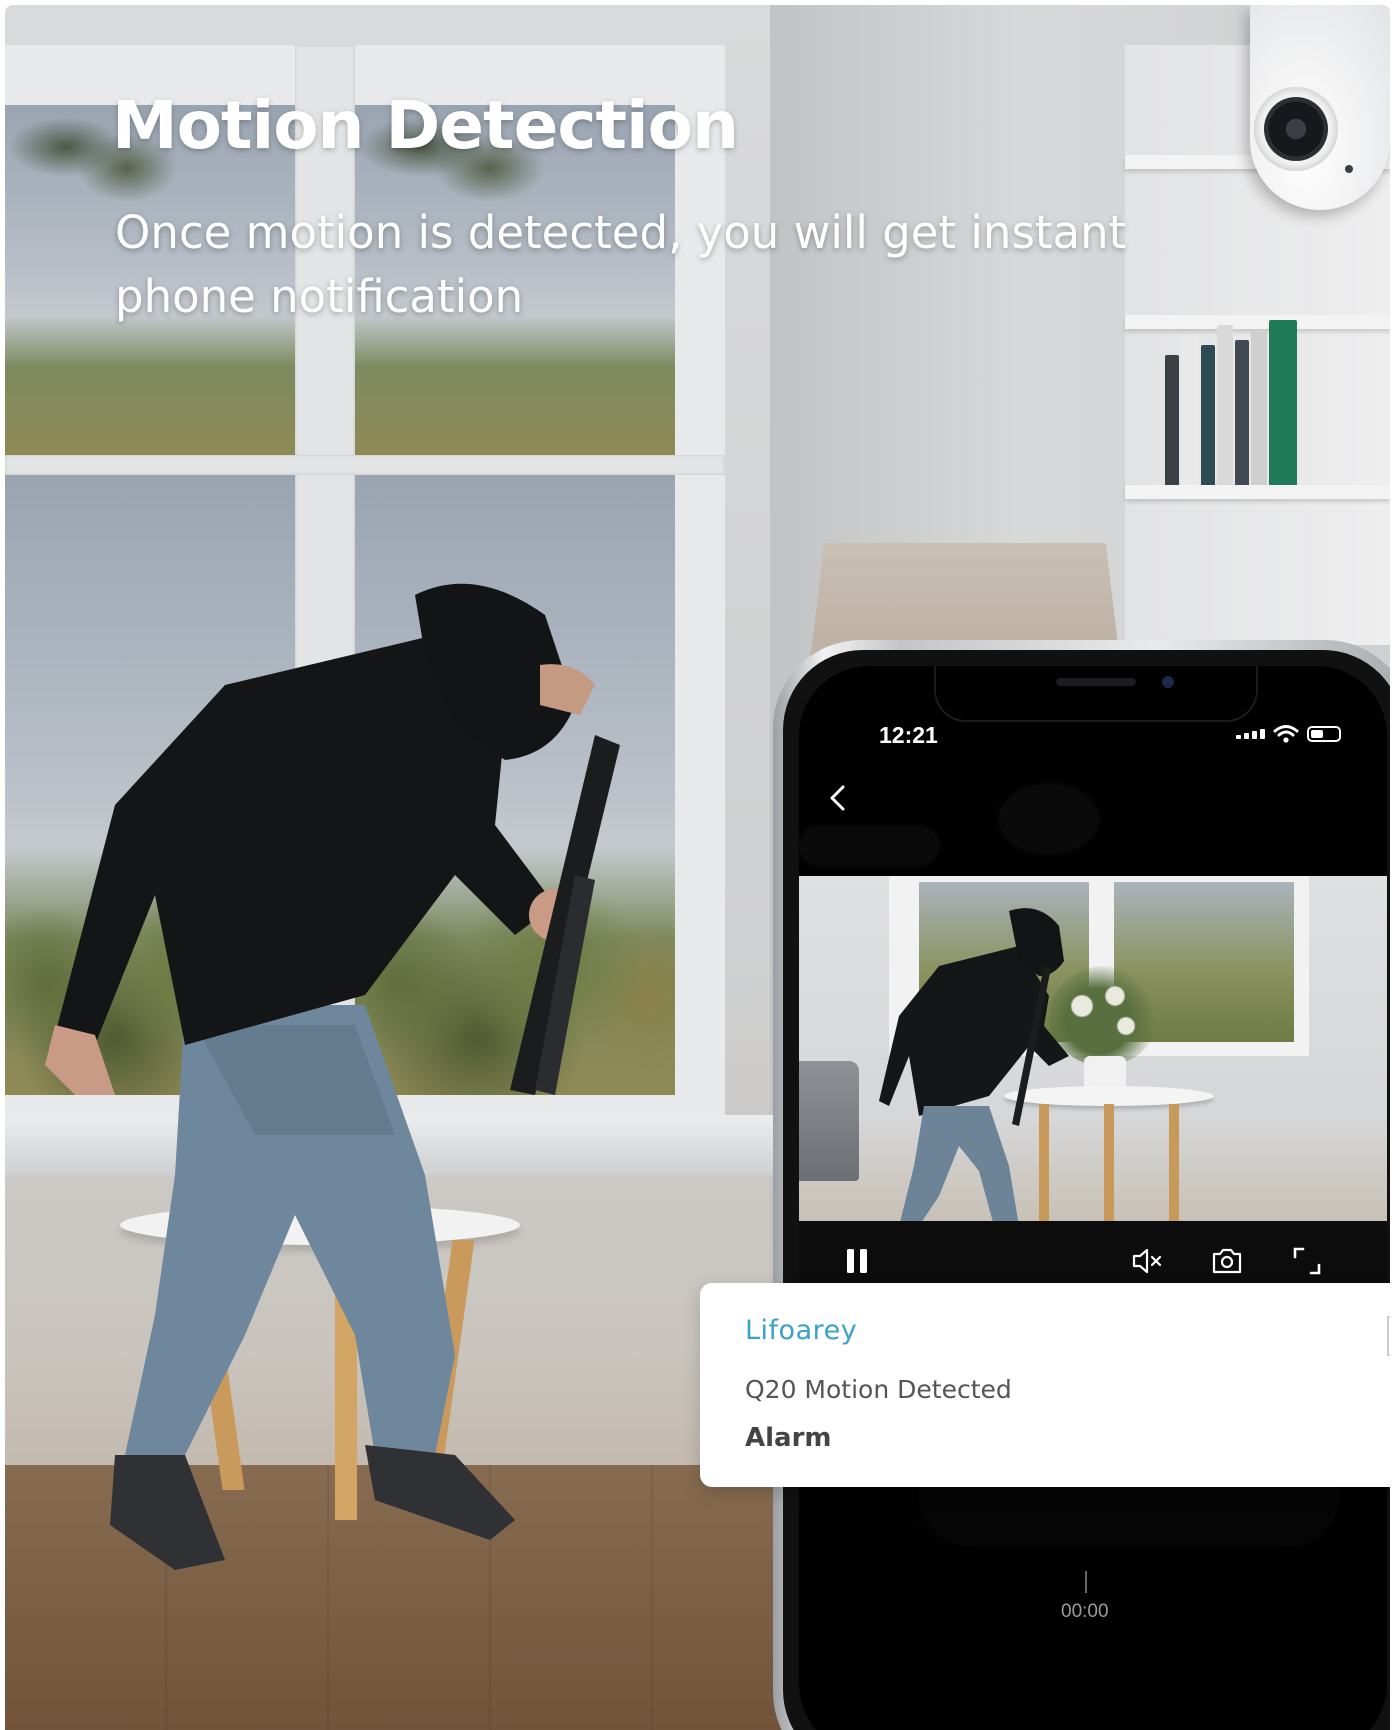 The height and width of the screenshot is (1730, 1395). I want to click on notification-app-name: Lifoarey, so click(801, 1330).